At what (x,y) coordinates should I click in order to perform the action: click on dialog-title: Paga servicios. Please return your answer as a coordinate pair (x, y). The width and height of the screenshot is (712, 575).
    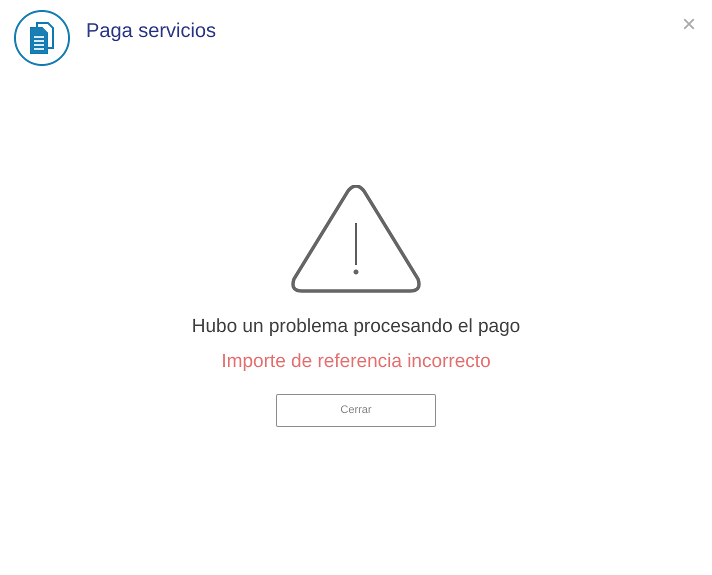
    Looking at the image, I should click on (151, 31).